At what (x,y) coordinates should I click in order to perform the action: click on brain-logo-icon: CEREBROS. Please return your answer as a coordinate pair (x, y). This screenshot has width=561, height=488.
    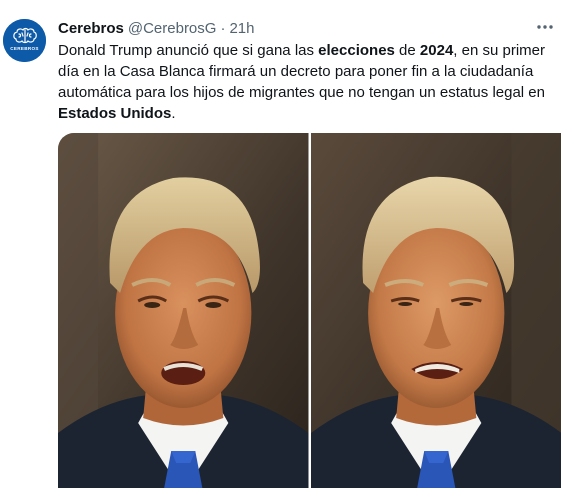
    Looking at the image, I should click on (24, 40).